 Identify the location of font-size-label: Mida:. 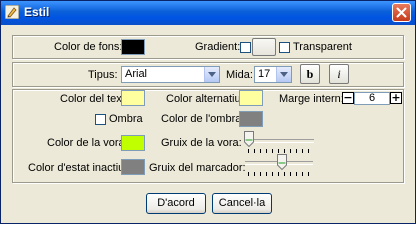
(239, 75).